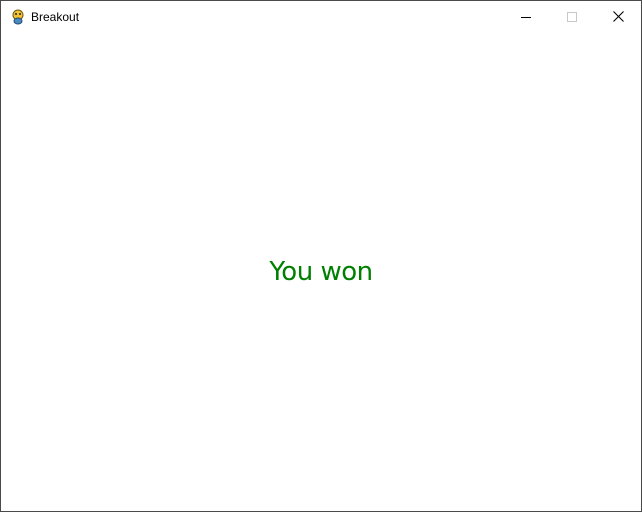  I want to click on maximize-icon, so click(572, 16).